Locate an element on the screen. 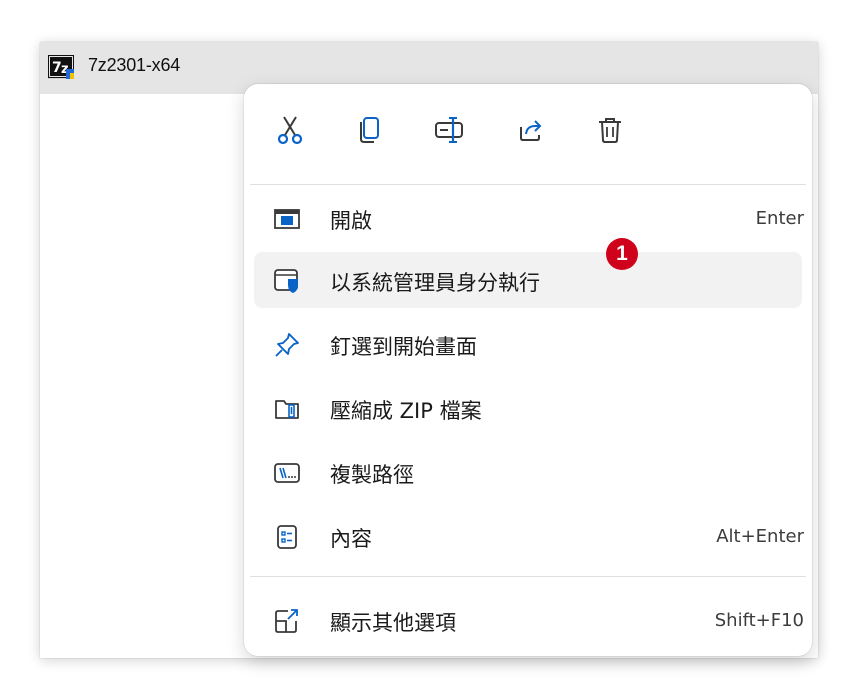 The width and height of the screenshot is (858, 698). trash-icon is located at coordinates (610, 130).